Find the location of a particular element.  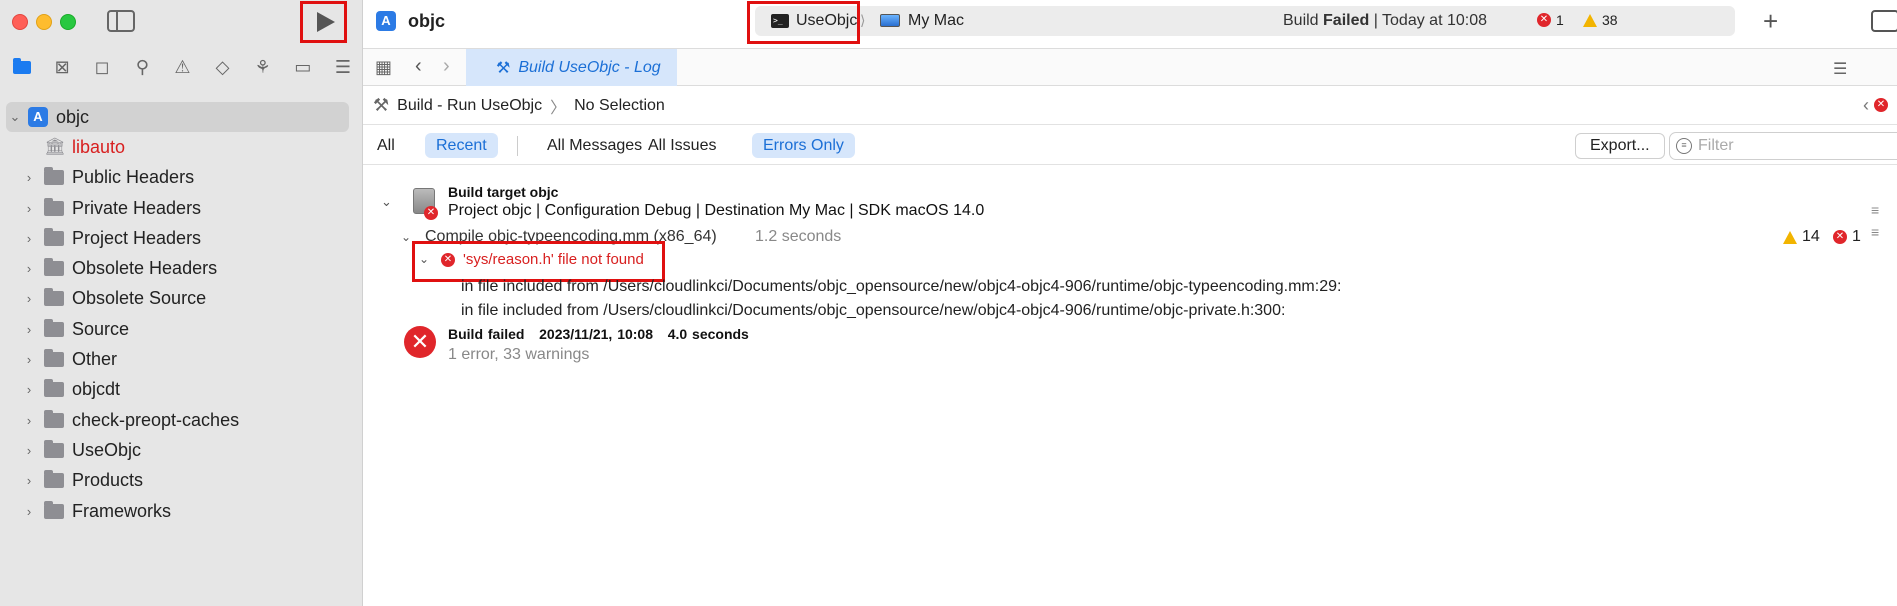

filter-all-button: All is located at coordinates (386, 145).